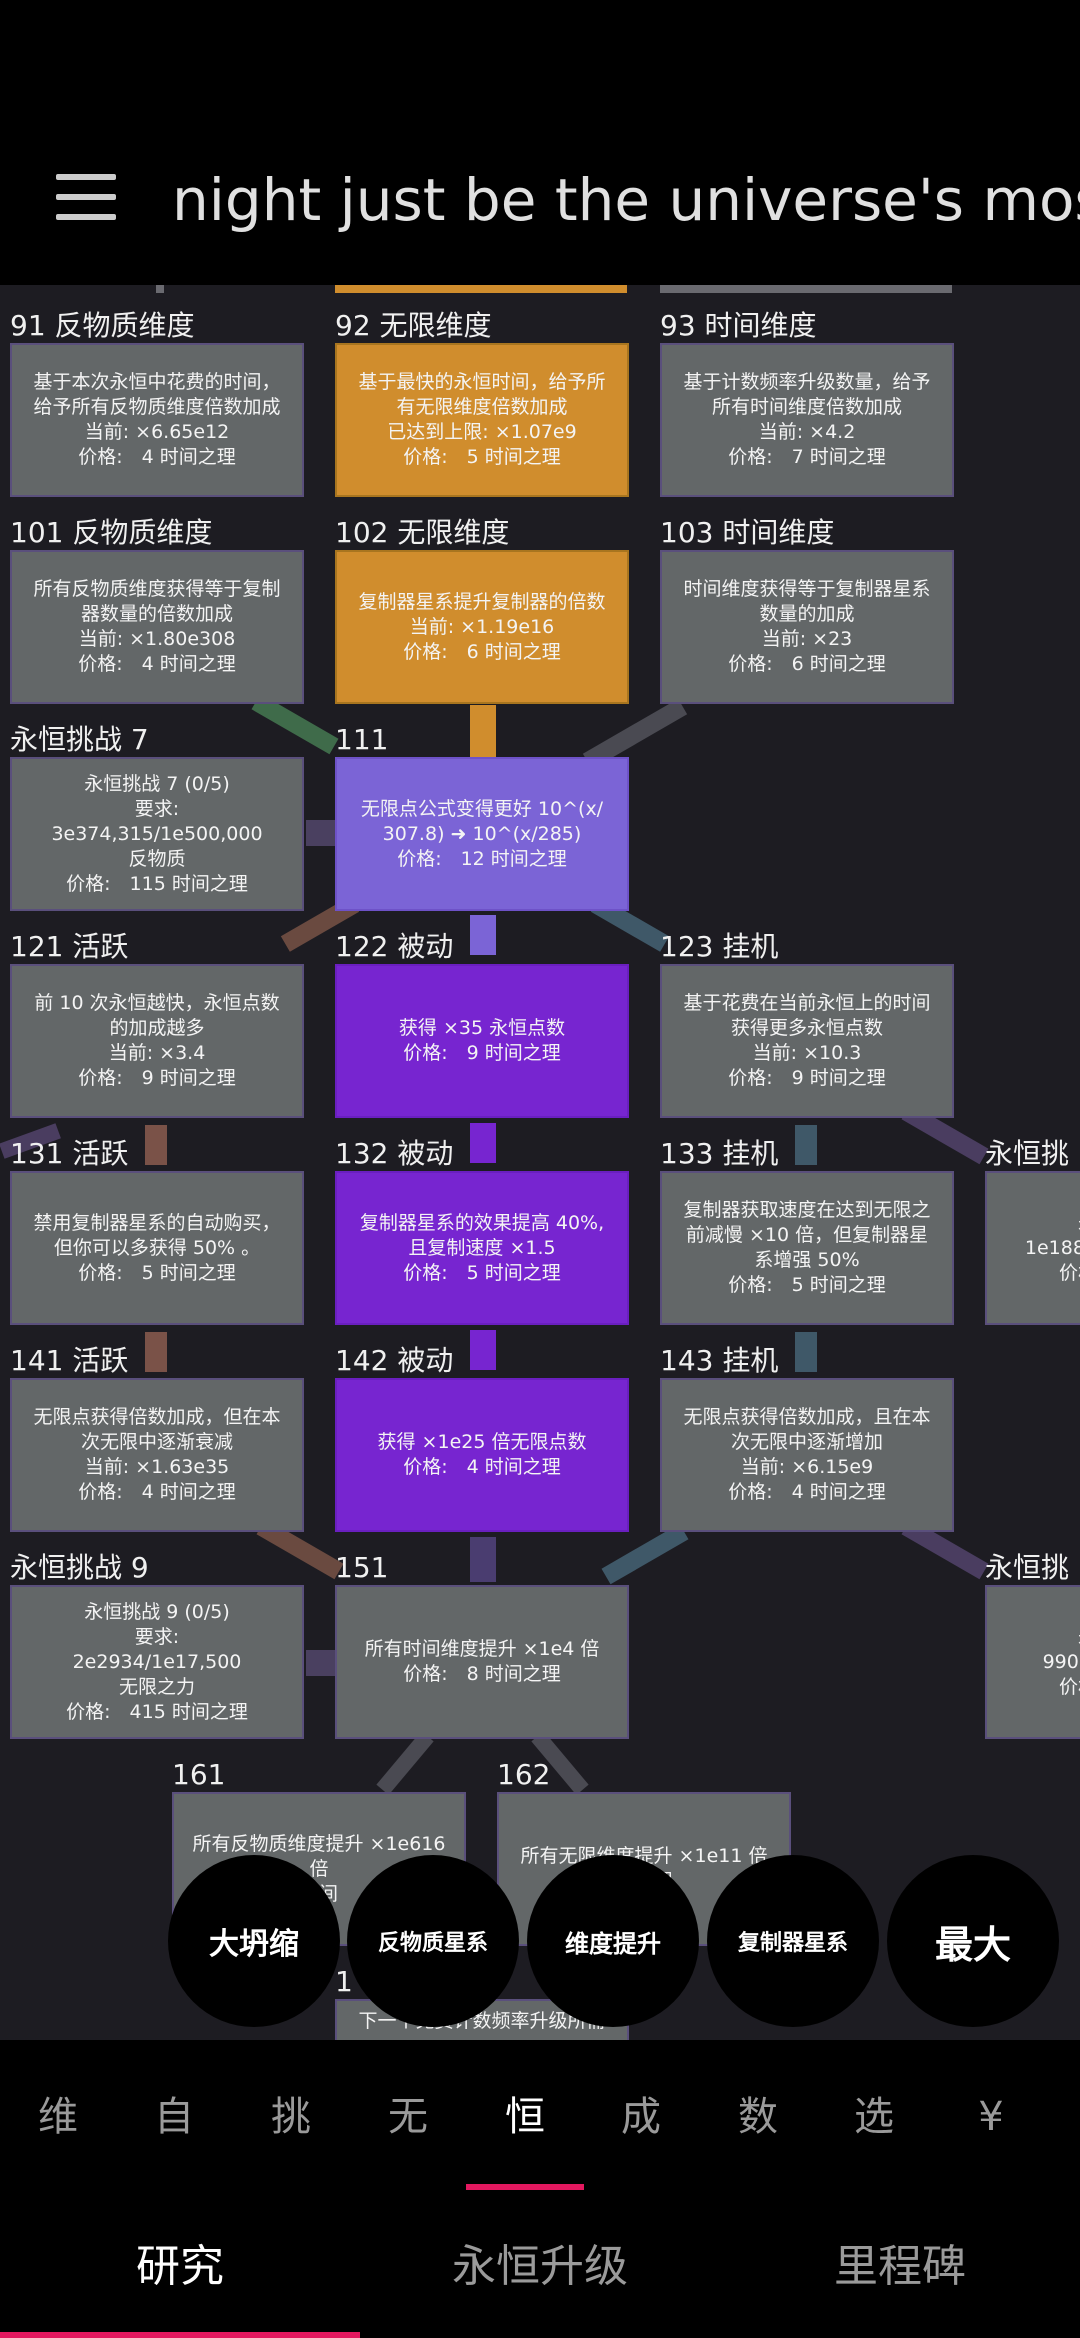  I want to click on study-label-111: 111, so click(362, 739).